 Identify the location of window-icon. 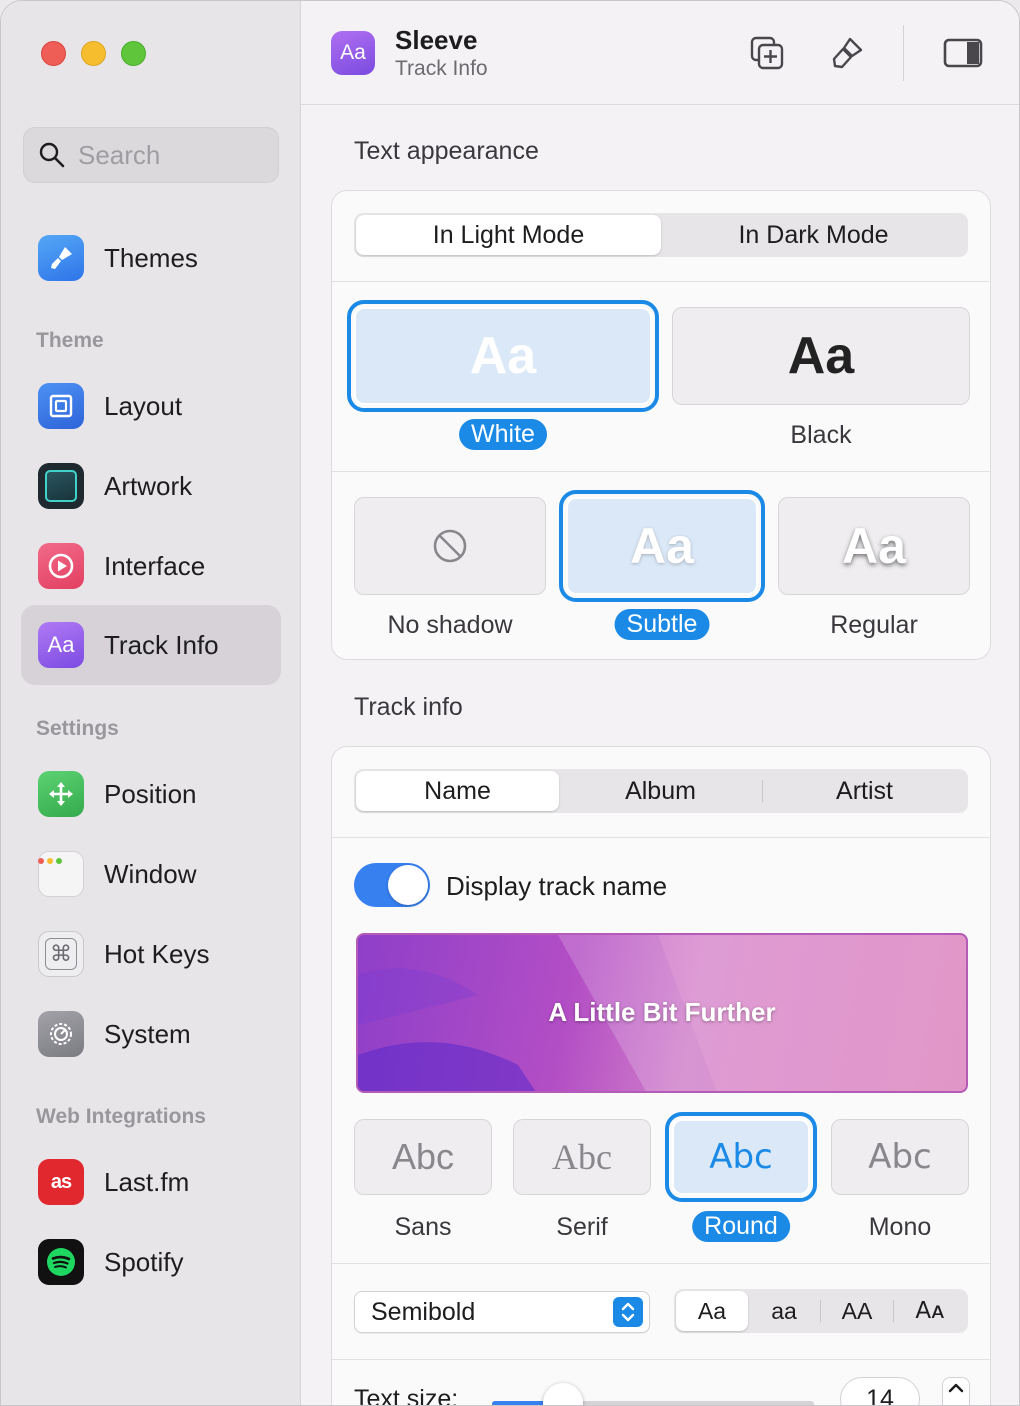
(61, 874).